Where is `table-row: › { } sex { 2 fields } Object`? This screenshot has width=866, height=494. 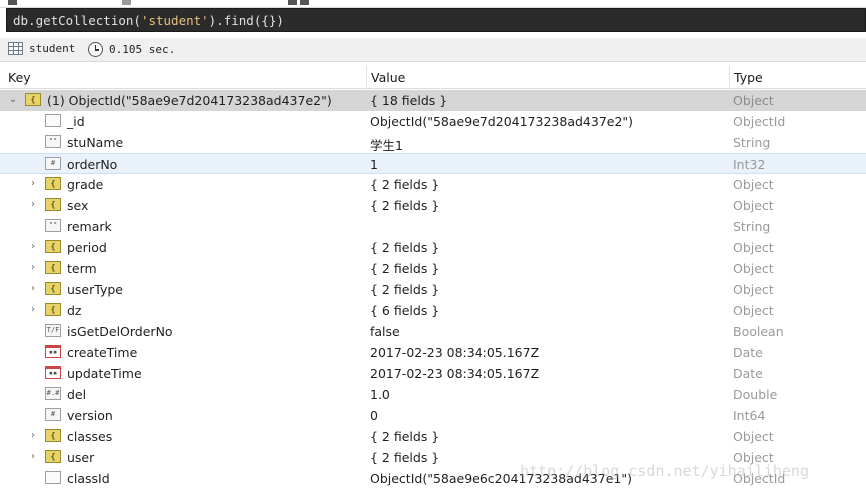
table-row: › { } sex { 2 fields } Object is located at coordinates (433, 205).